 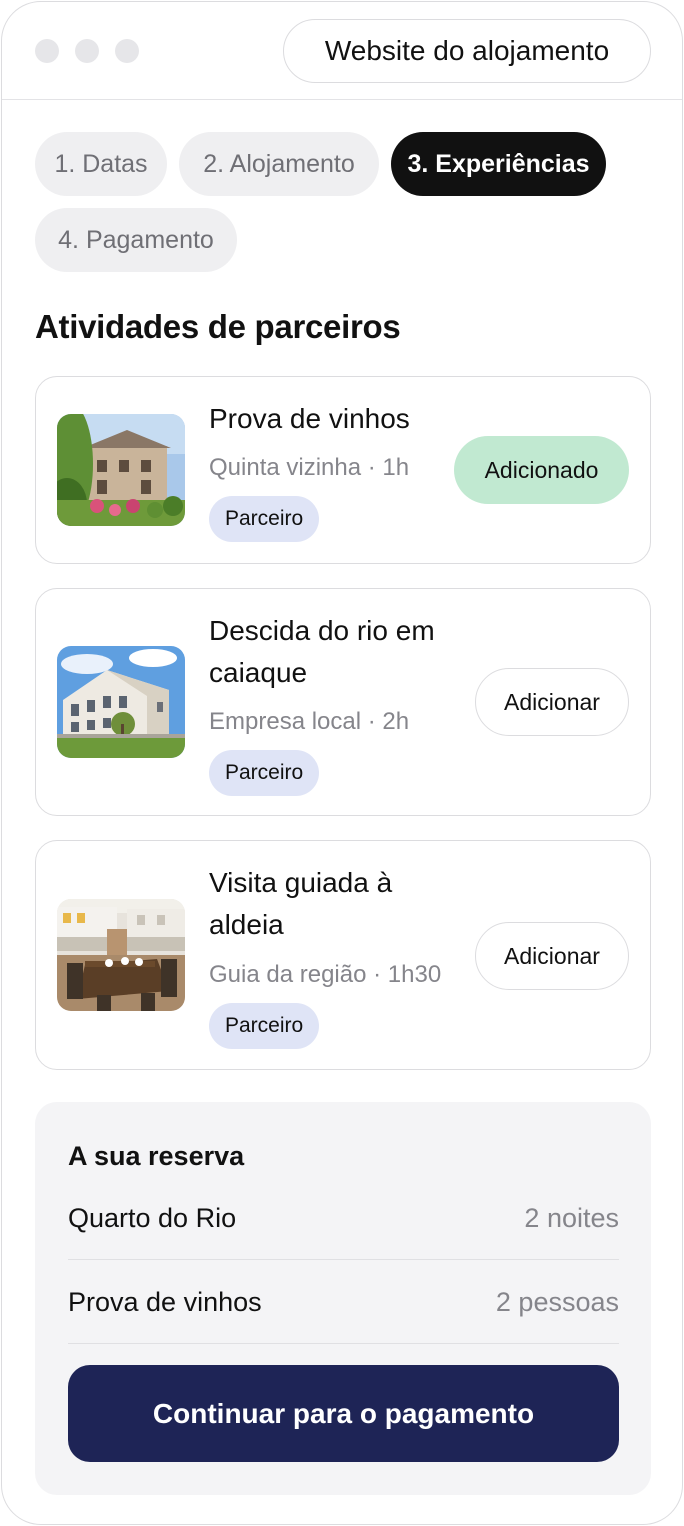 I want to click on activity-meta: Quinta vizinha · 1h, so click(x=309, y=467).